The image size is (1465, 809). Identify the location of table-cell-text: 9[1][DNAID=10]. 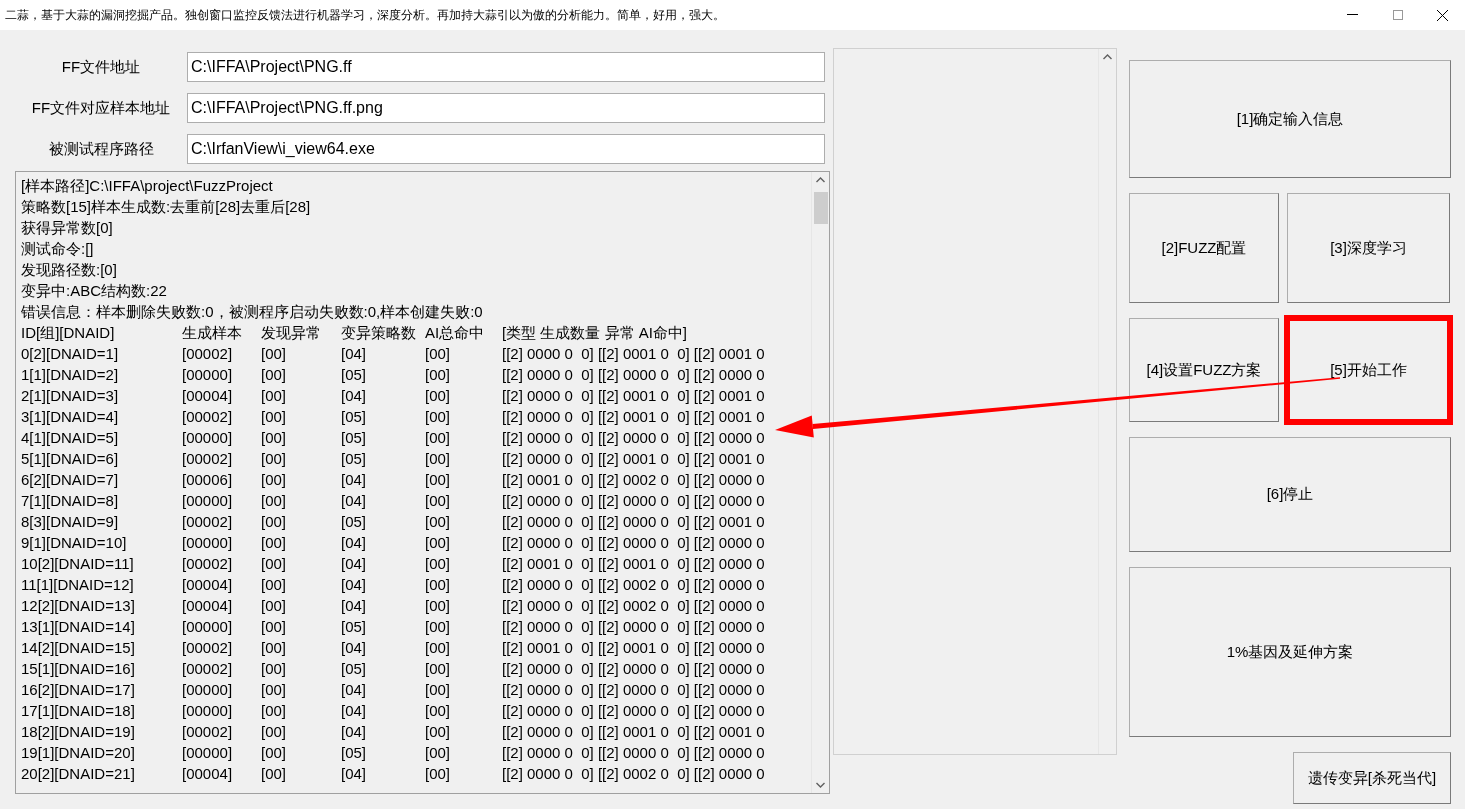
(74, 543).